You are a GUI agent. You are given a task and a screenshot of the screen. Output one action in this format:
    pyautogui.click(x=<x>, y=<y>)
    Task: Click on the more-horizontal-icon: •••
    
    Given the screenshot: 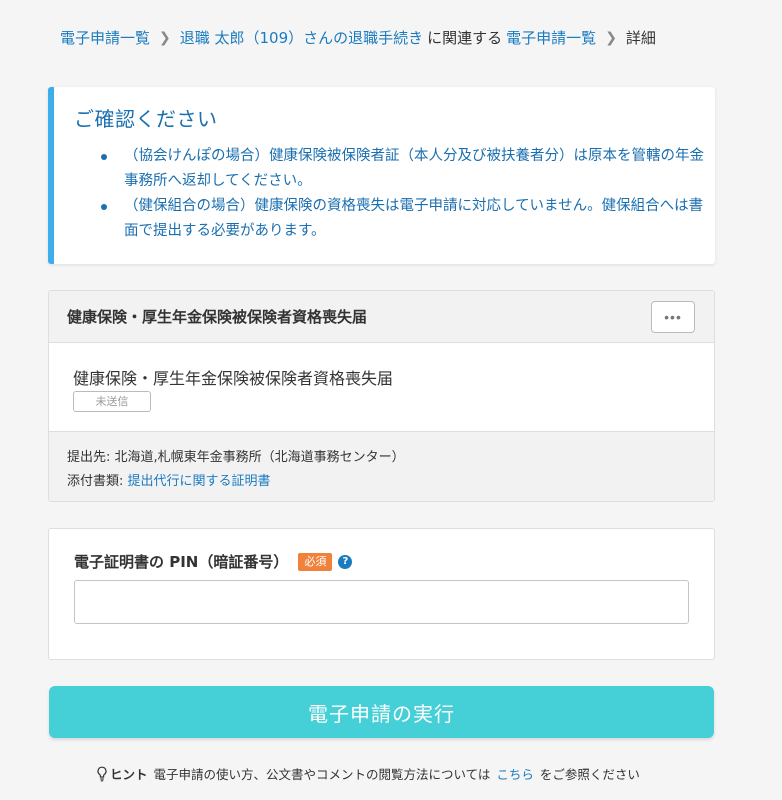 What is the action you would take?
    pyautogui.click(x=673, y=317)
    